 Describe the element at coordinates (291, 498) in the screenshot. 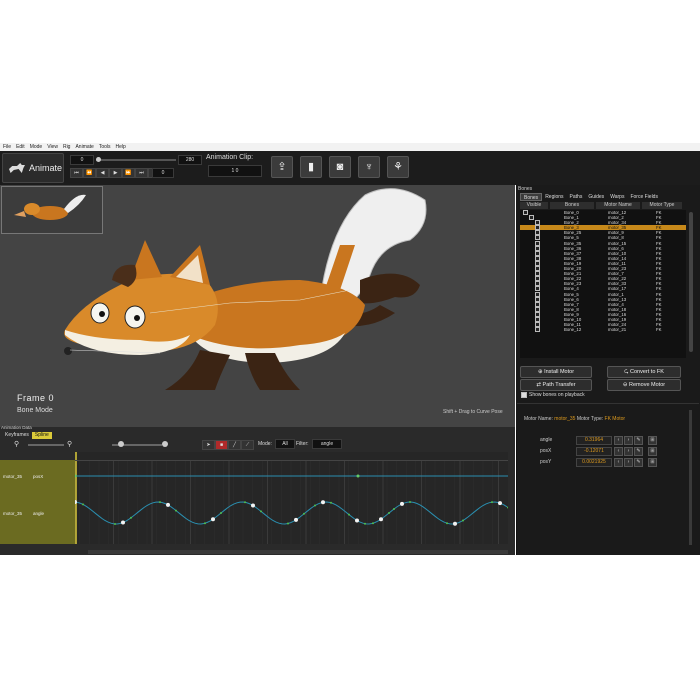

I see `curve-editor` at that location.